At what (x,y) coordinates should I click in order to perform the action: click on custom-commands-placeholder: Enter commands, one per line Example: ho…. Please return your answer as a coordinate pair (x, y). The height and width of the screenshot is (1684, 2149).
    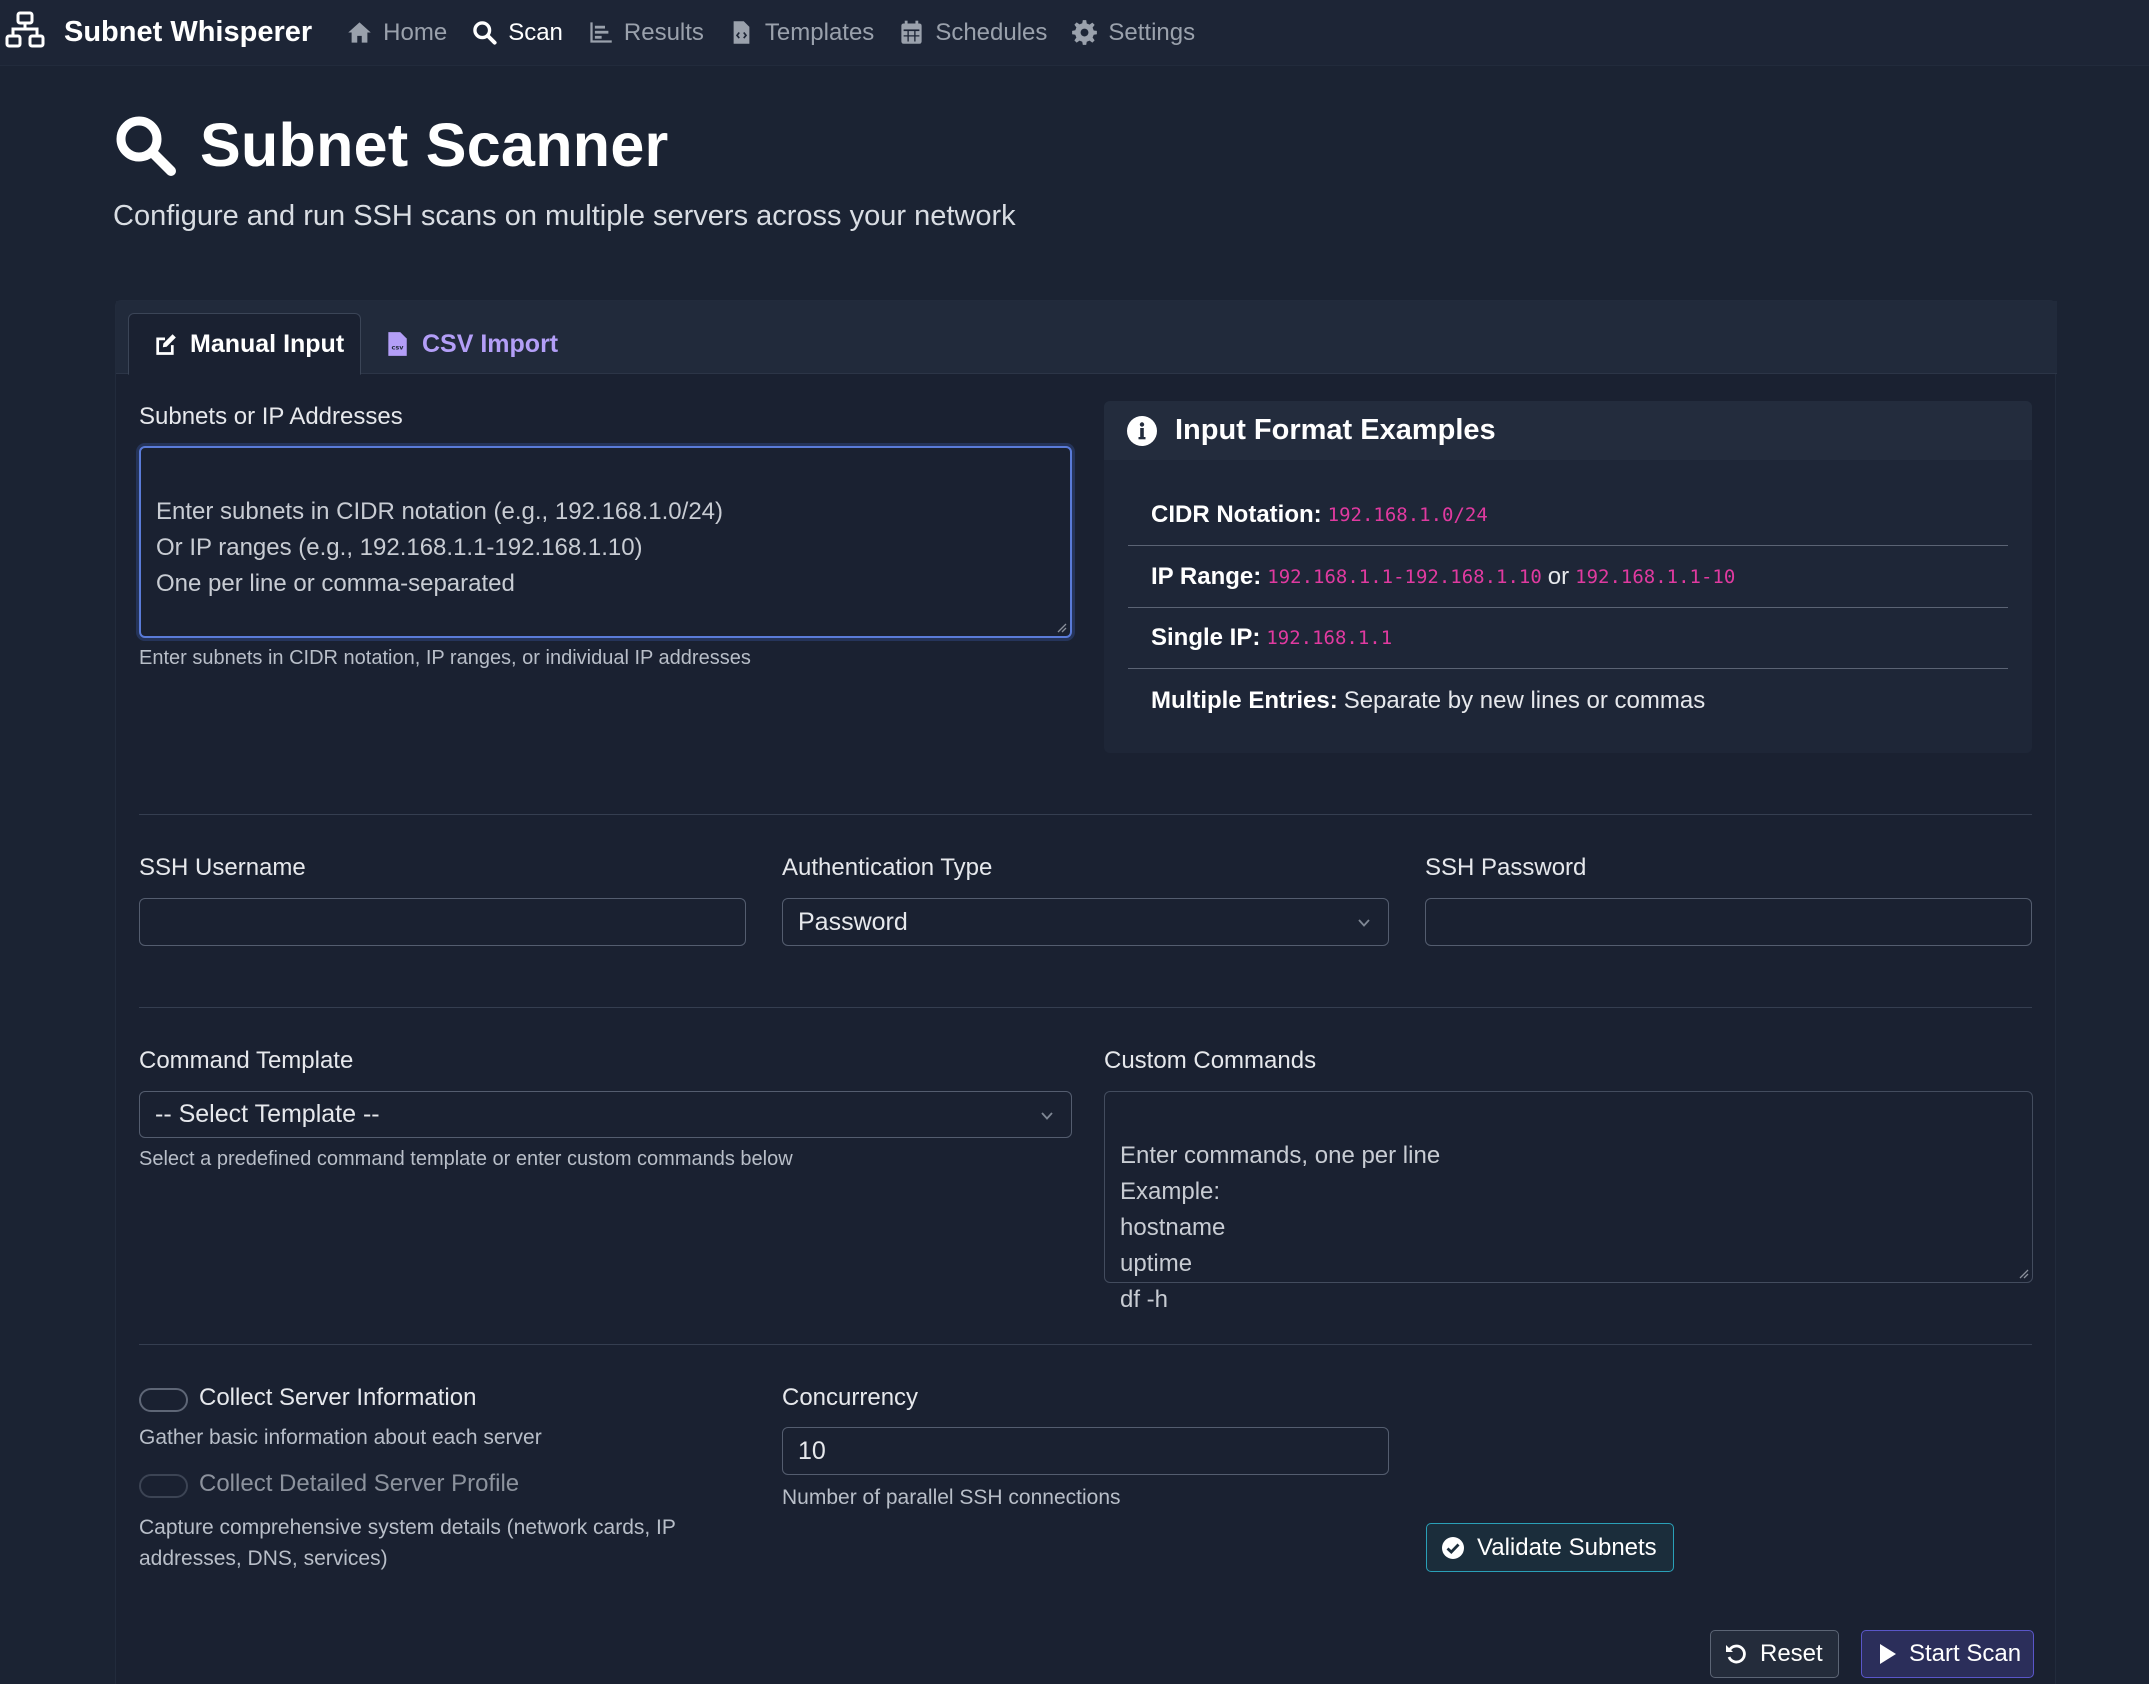
    Looking at the image, I should click on (1280, 1227).